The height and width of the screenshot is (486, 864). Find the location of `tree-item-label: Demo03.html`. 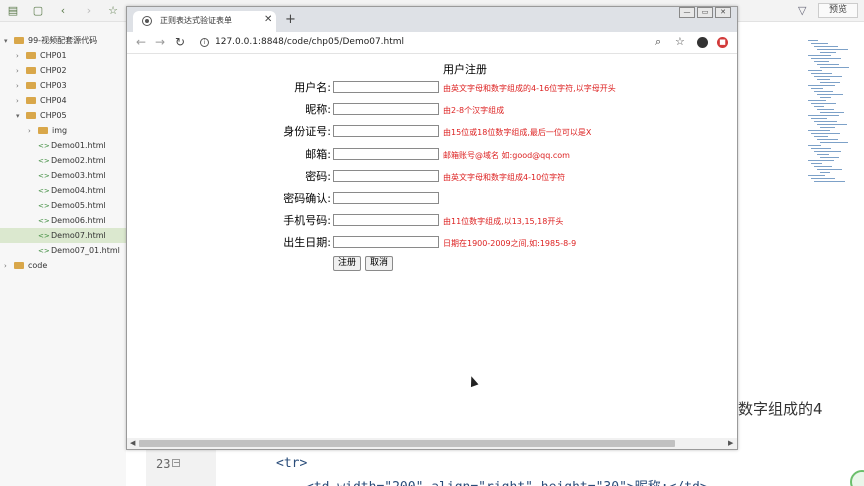

tree-item-label: Demo03.html is located at coordinates (78, 175).